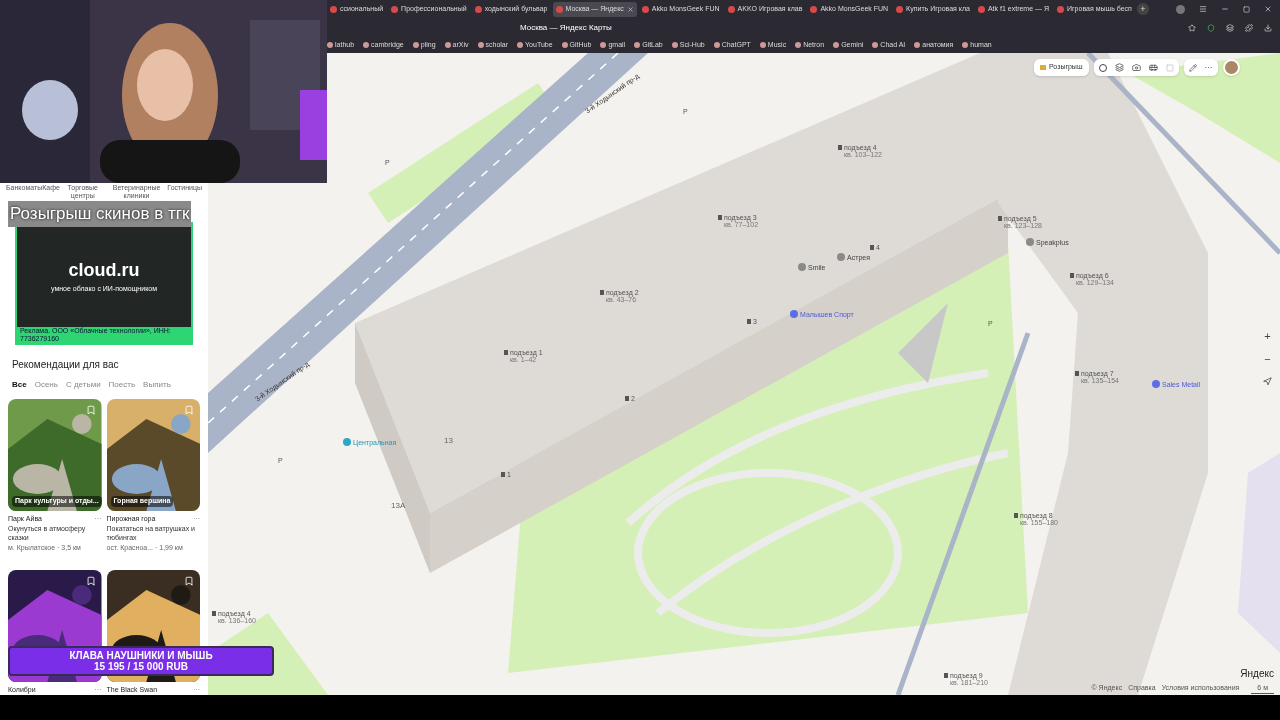 The image size is (1280, 720). What do you see at coordinates (1268, 27) in the screenshot?
I see `download-icon` at bounding box center [1268, 27].